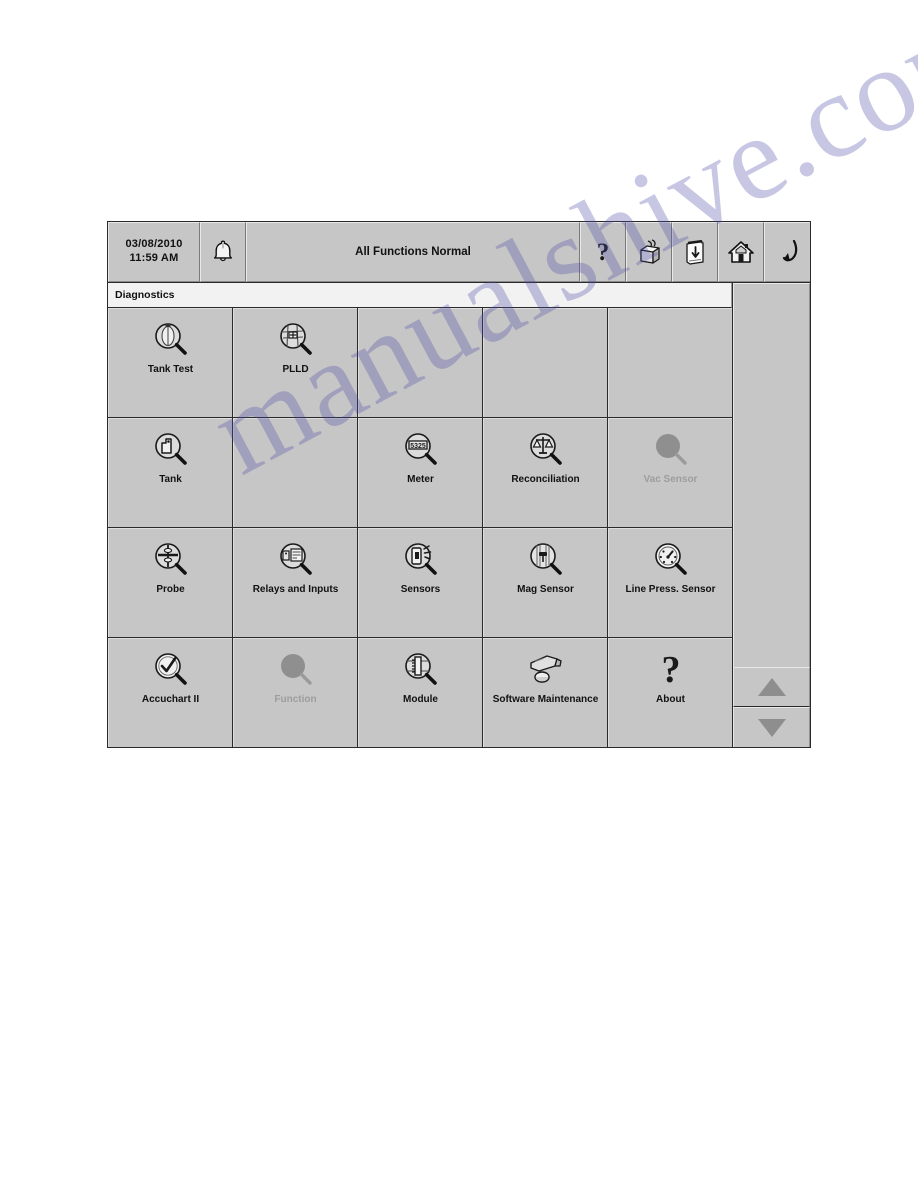 The width and height of the screenshot is (918, 1188). What do you see at coordinates (670, 582) in the screenshot?
I see `grid-item-line-press-sensor: Line Press. Sensor` at bounding box center [670, 582].